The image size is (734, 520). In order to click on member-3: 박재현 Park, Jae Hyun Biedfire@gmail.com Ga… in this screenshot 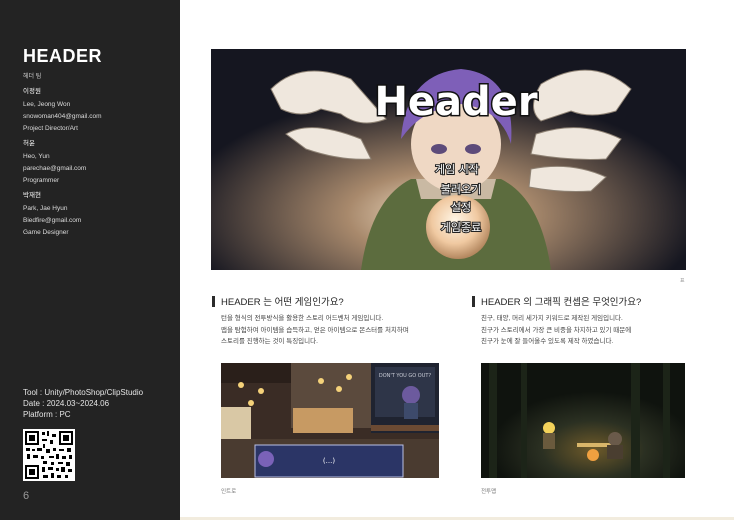, I will do `click(52, 214)`.